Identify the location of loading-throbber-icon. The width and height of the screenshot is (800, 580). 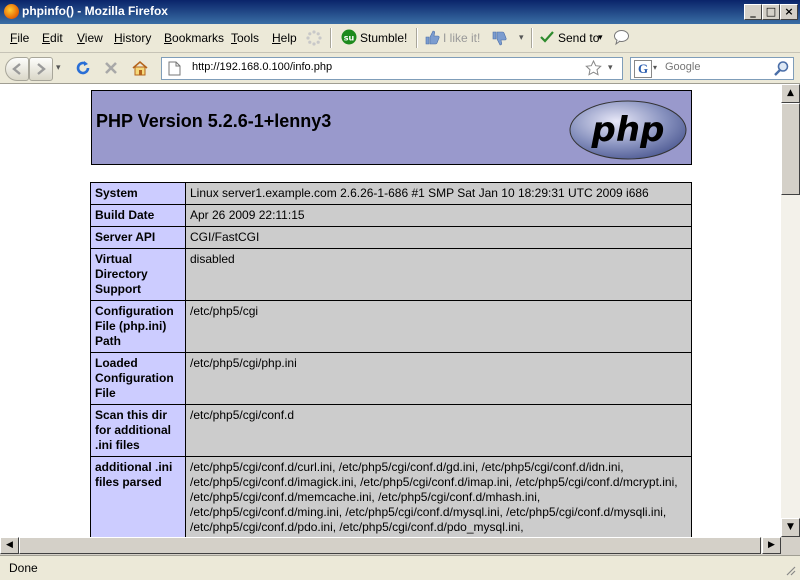
(314, 38).